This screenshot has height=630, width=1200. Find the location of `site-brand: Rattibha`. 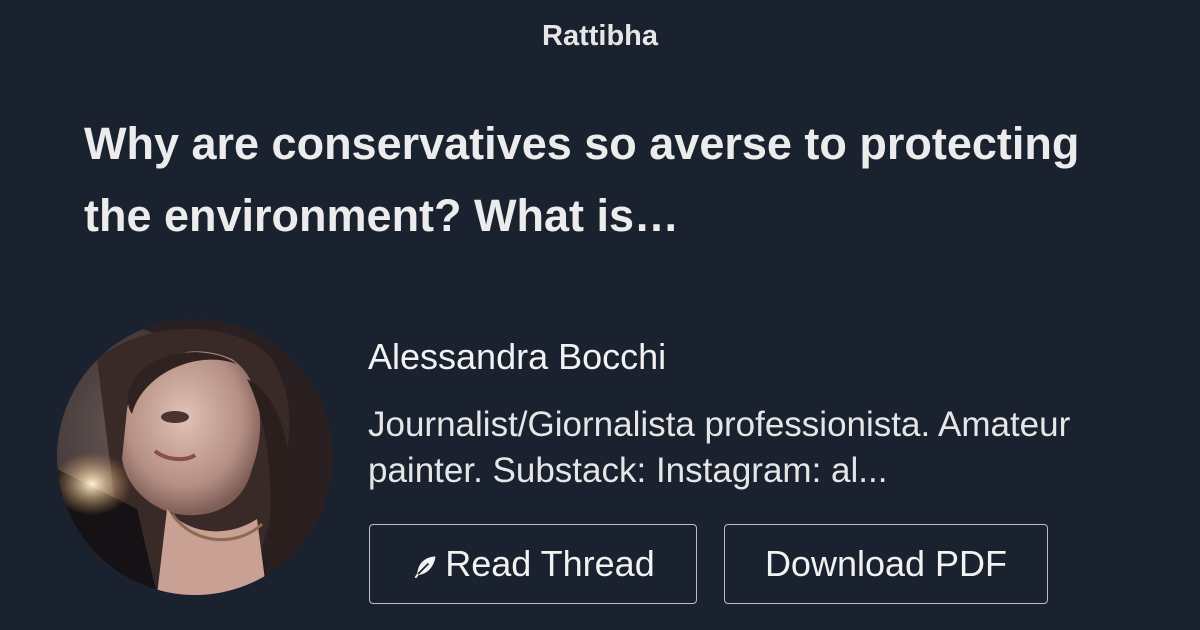

site-brand: Rattibha is located at coordinates (600, 36).